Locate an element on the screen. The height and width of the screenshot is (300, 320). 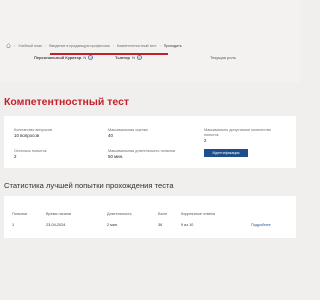
personal-curator-flag: N is located at coordinates (85, 57).